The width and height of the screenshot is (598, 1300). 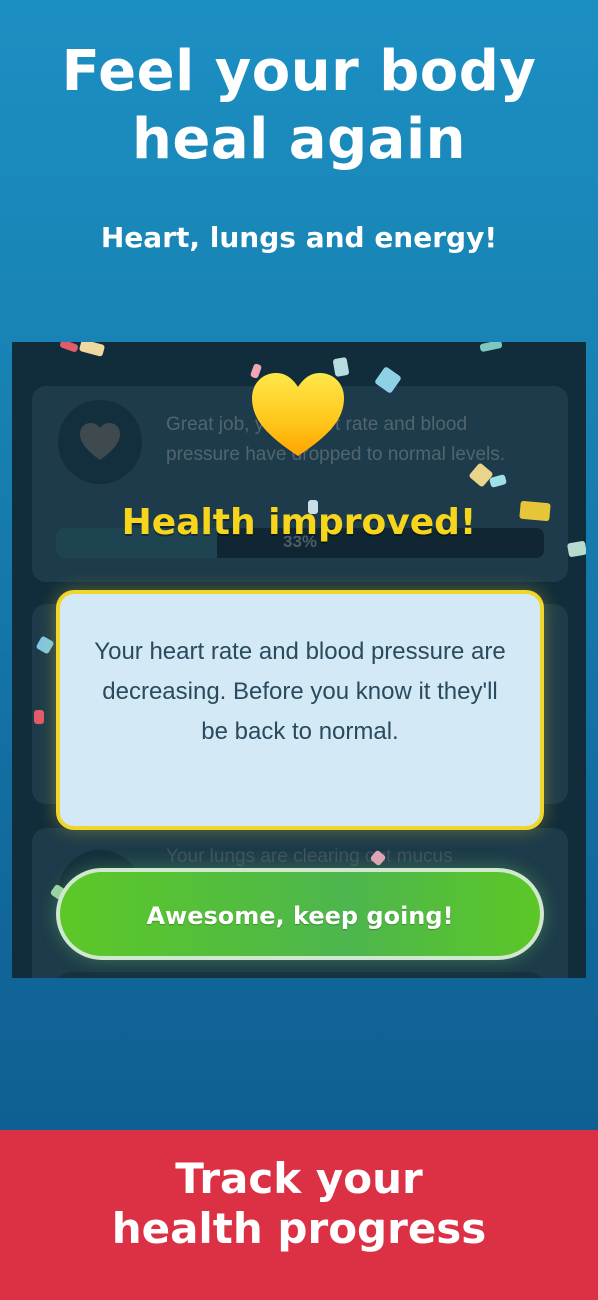 I want to click on footer-line-1: Track your, so click(x=299, y=1178).